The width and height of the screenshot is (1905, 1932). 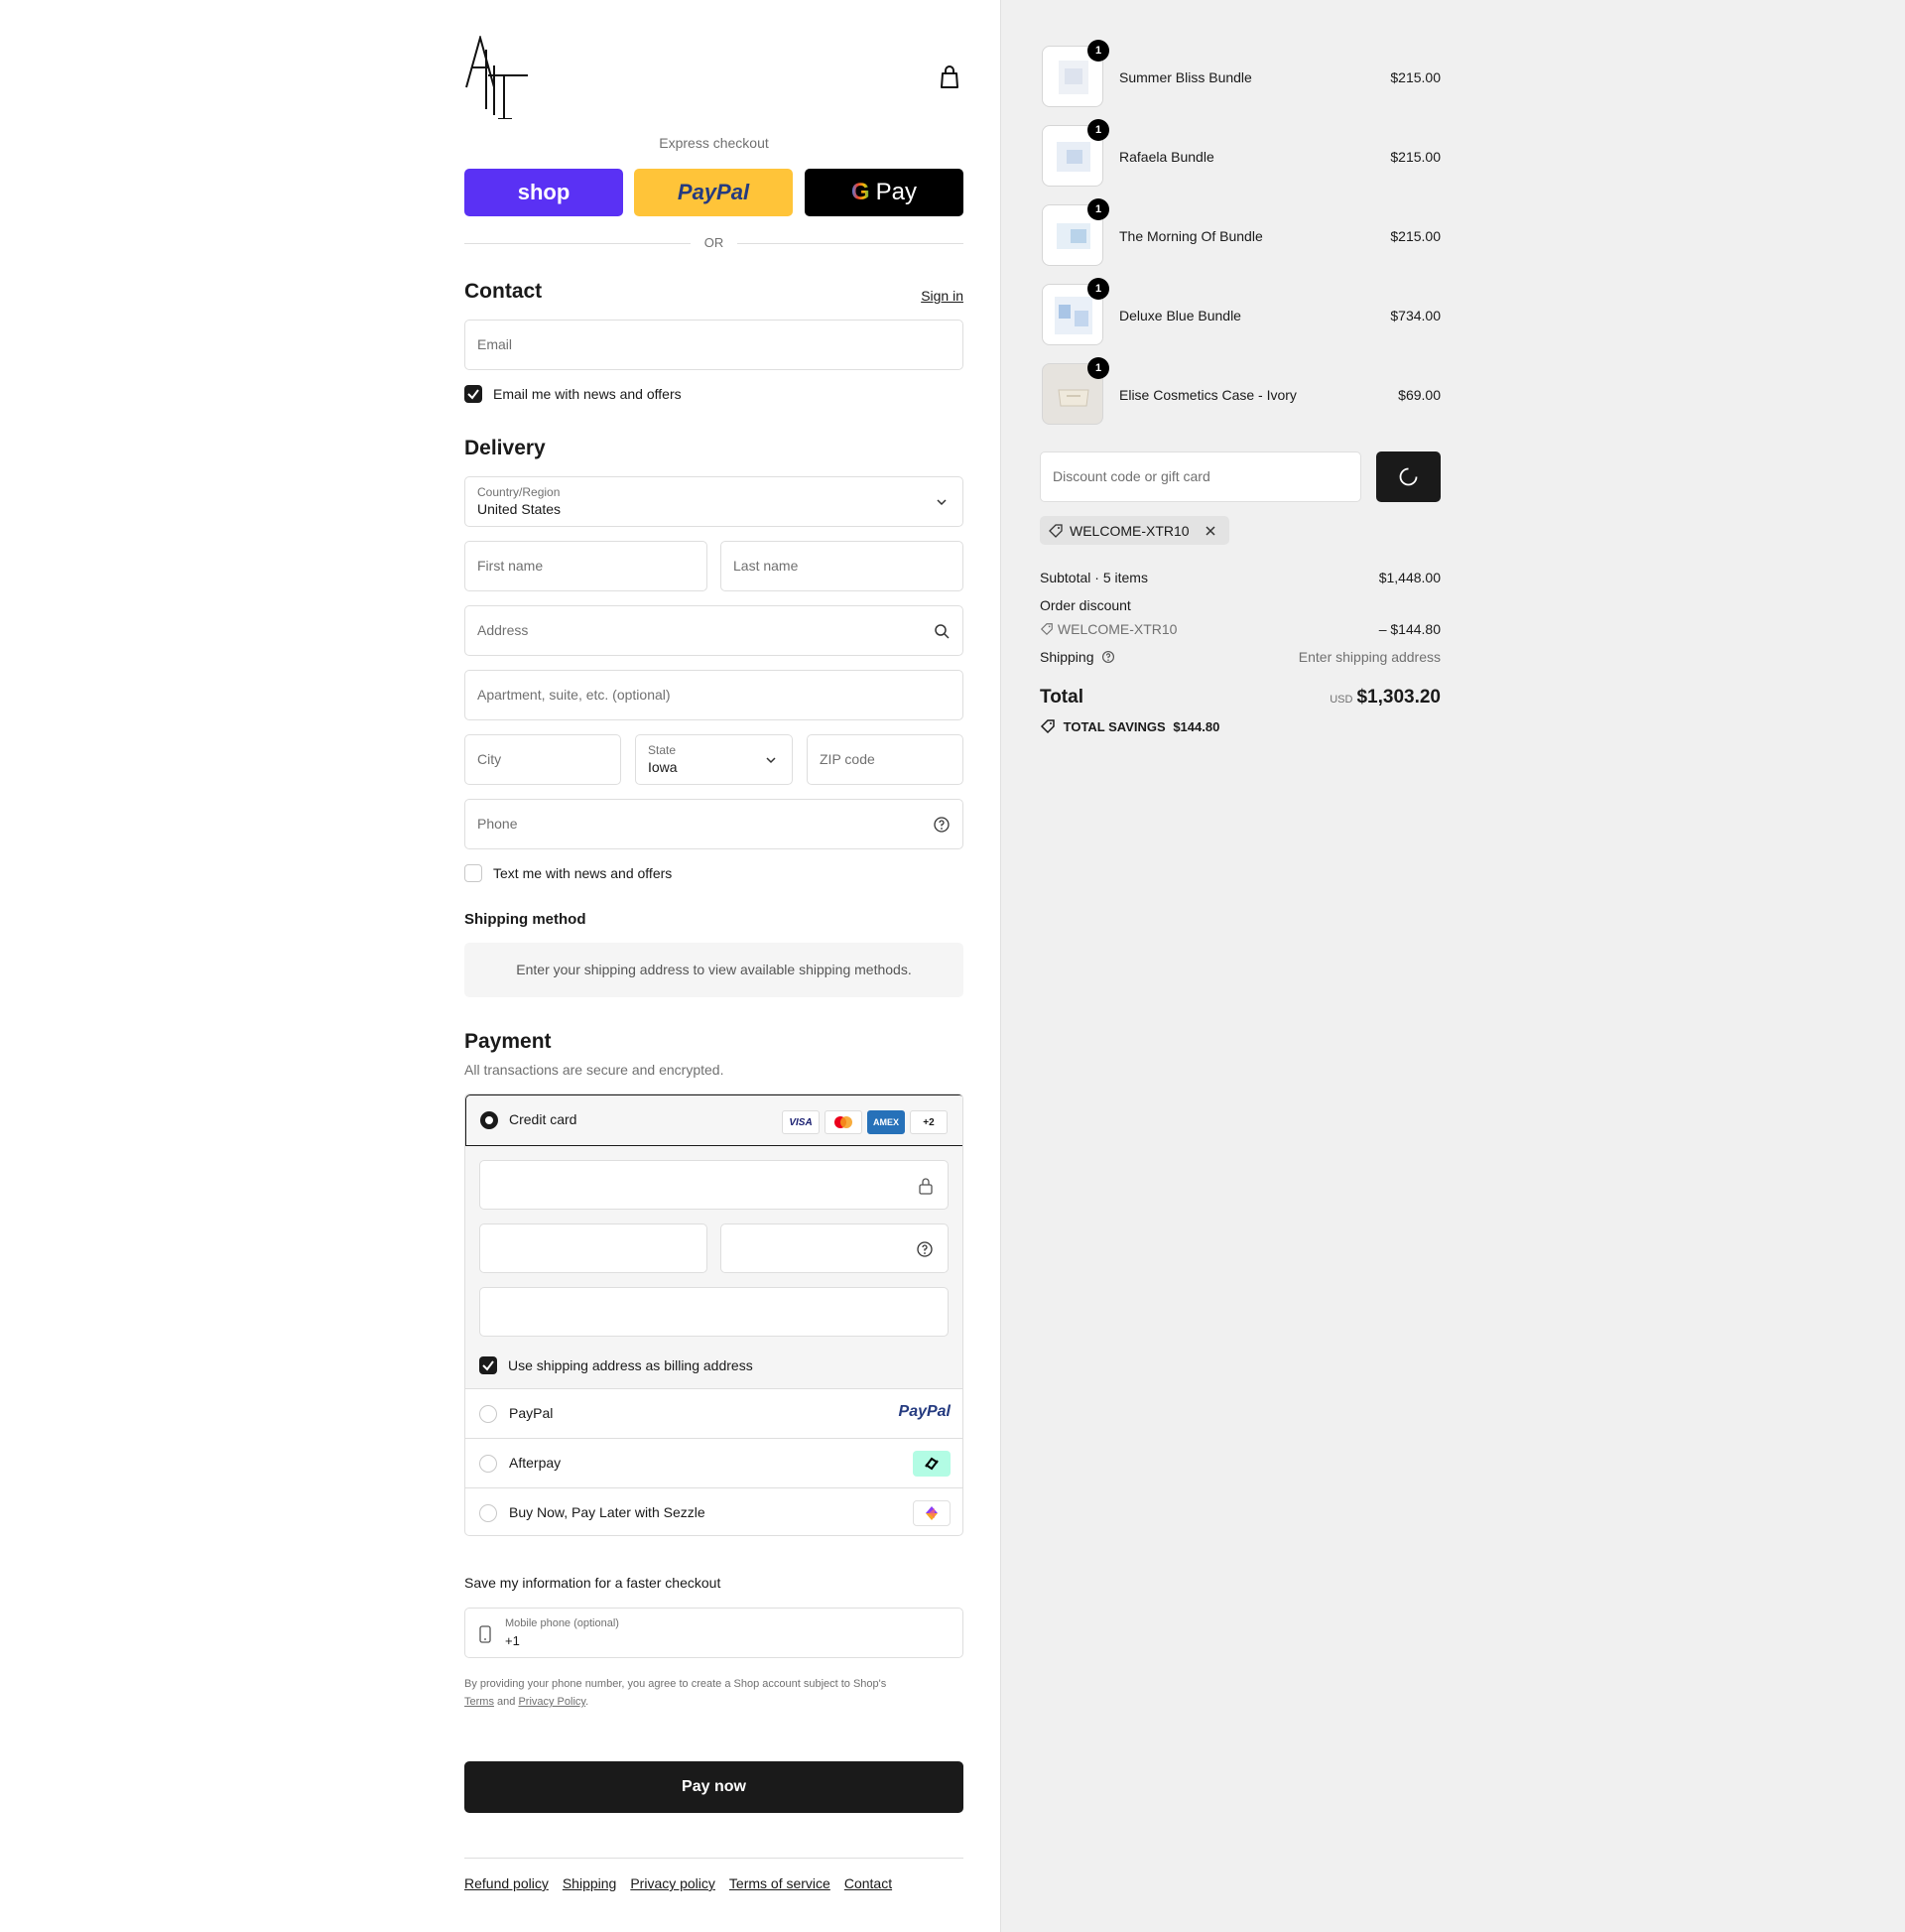 I want to click on email-news-label: Email me with news and offers, so click(x=587, y=394).